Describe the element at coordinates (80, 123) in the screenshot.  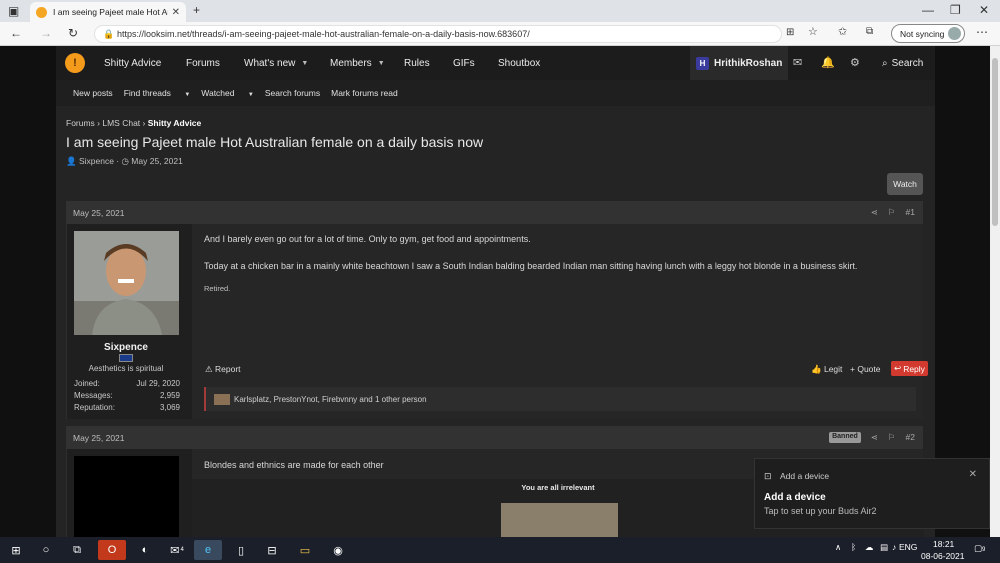
I see `breadcrumb-forums: Forums` at that location.